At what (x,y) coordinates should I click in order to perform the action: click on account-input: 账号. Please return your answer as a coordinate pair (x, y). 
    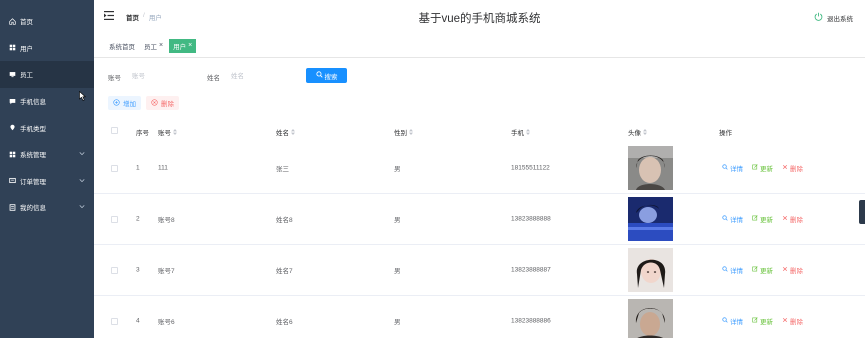
    Looking at the image, I should click on (163, 75).